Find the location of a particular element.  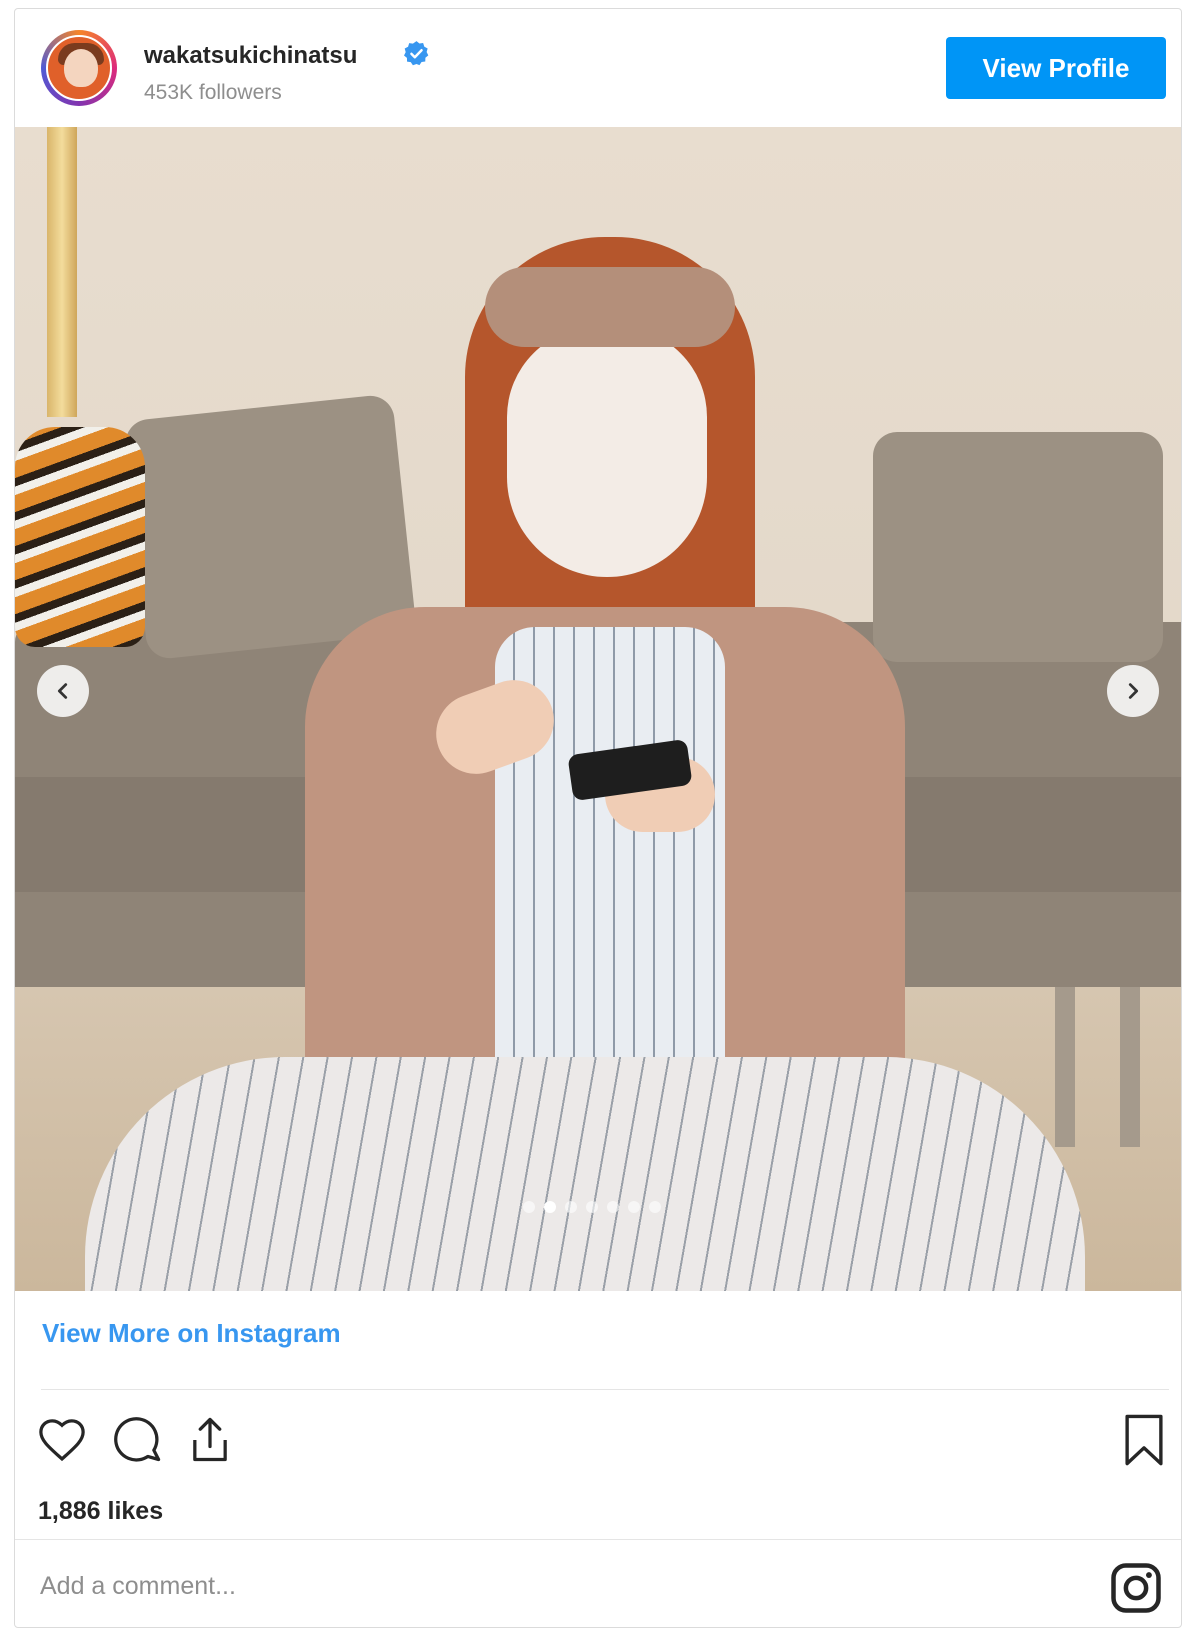

chevron-left-icon is located at coordinates (62, 691).